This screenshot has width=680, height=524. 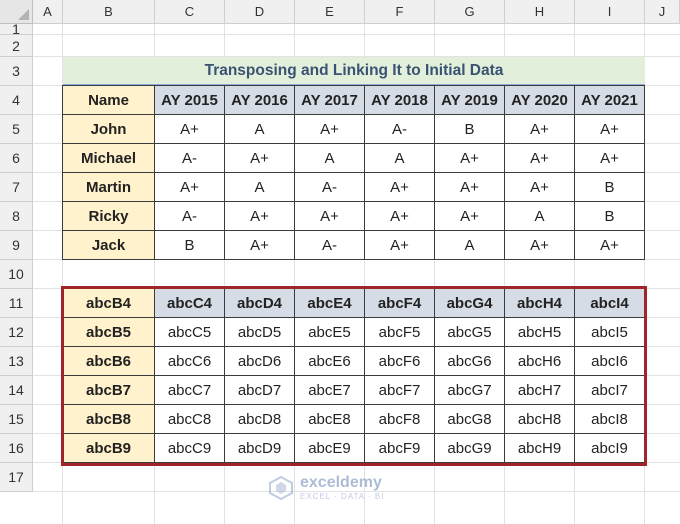 I want to click on data-cell: abcE6, so click(x=330, y=361).